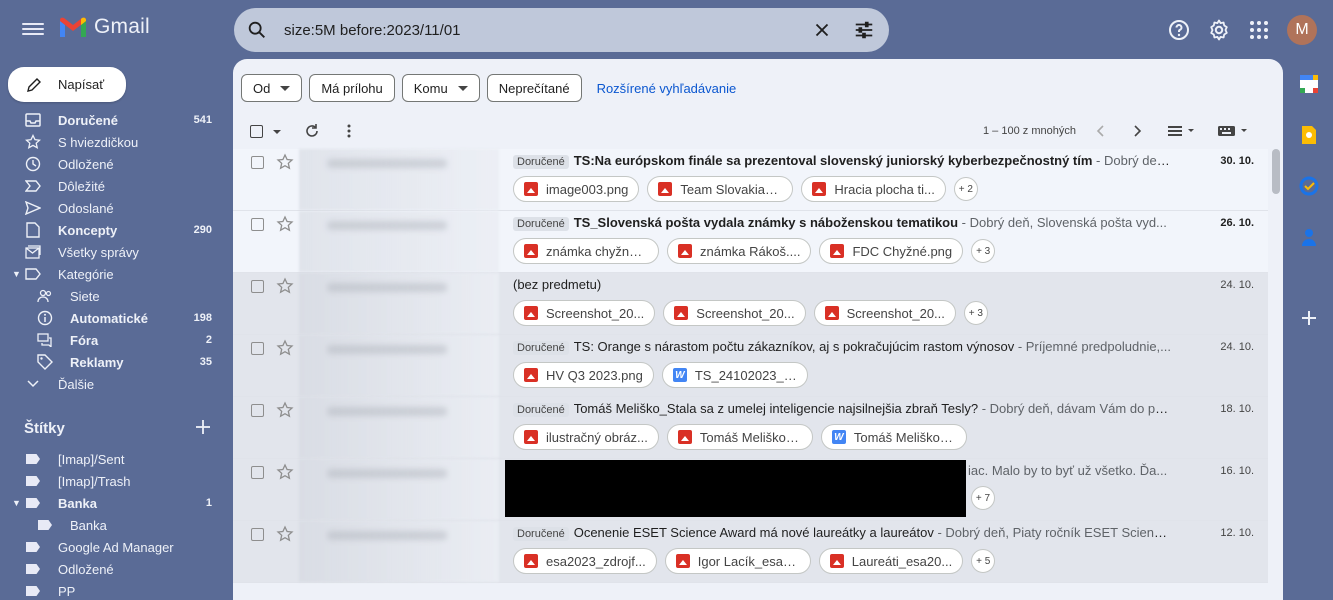 This screenshot has height=600, width=1333. What do you see at coordinates (1309, 318) in the screenshot?
I see `add-app-plus-icon` at bounding box center [1309, 318].